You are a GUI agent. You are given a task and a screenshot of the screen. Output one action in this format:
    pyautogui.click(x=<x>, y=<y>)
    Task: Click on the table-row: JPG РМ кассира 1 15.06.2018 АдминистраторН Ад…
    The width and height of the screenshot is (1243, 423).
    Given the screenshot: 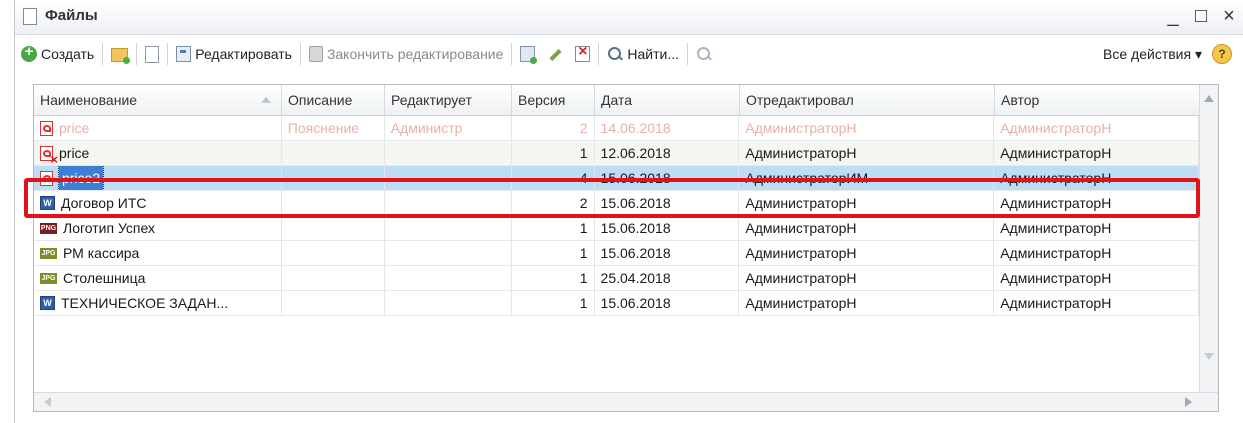 What is the action you would take?
    pyautogui.click(x=617, y=253)
    